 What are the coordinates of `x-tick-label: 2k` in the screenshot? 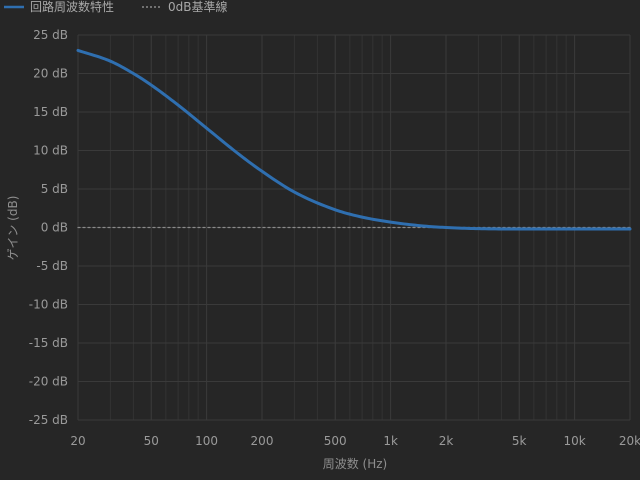 It's located at (446, 441).